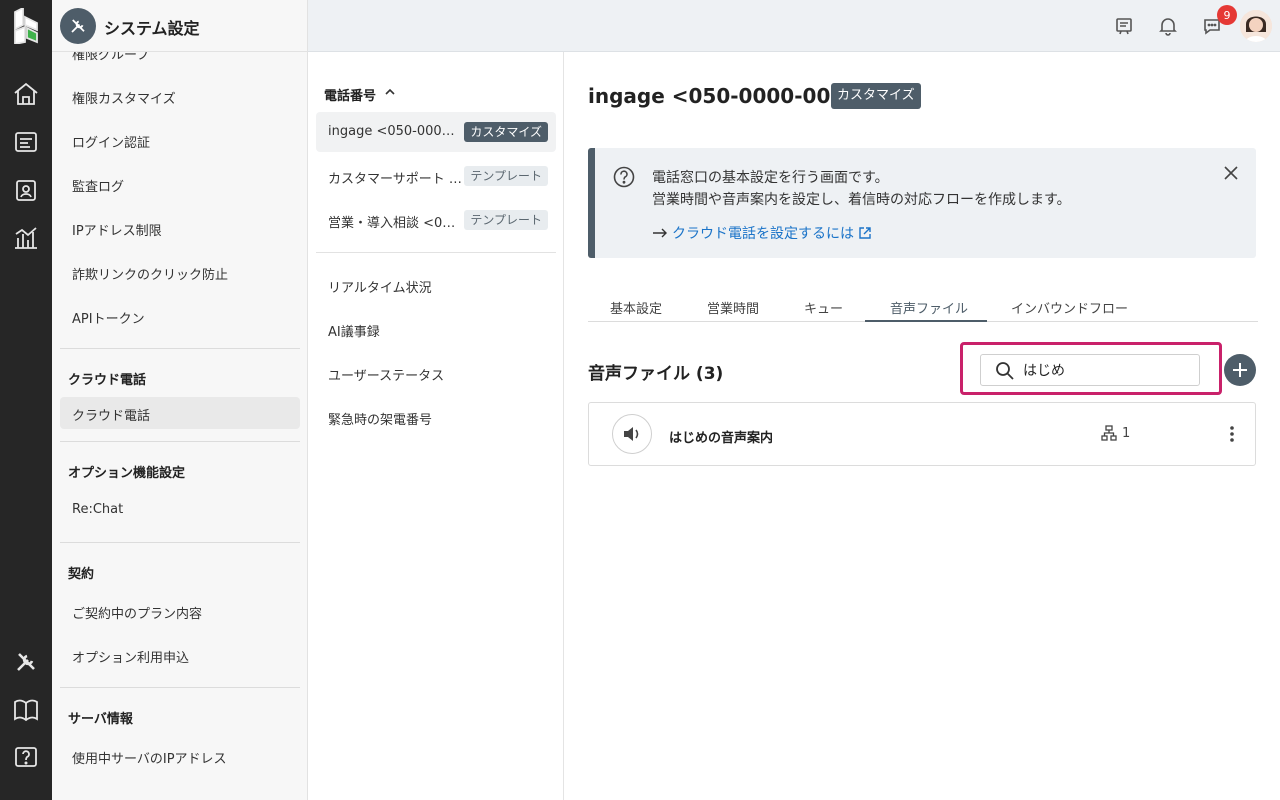 The image size is (1280, 800). What do you see at coordinates (770, 178) in the screenshot?
I see `info-text-line1: 電話窓口の基本設定を行う画面です。` at bounding box center [770, 178].